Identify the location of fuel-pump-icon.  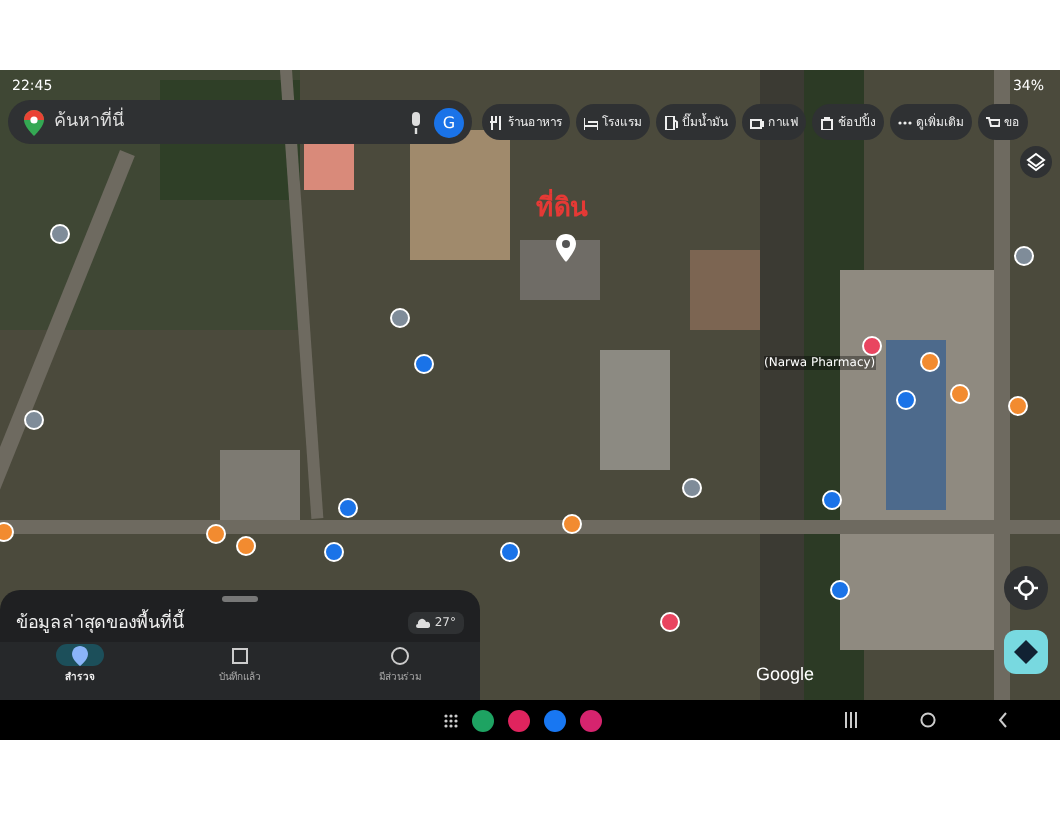
(671, 122).